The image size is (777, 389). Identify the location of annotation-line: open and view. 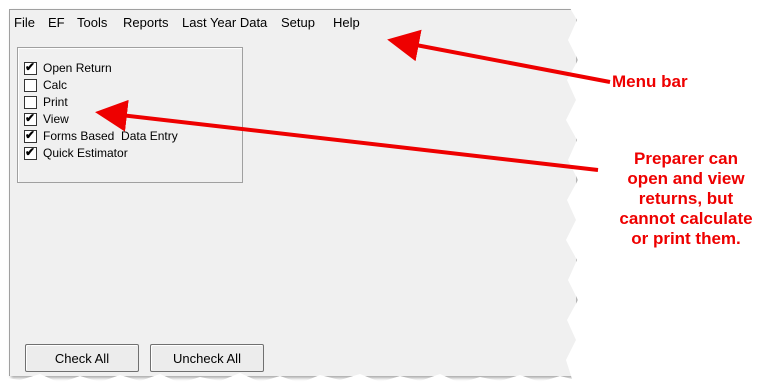
(686, 178).